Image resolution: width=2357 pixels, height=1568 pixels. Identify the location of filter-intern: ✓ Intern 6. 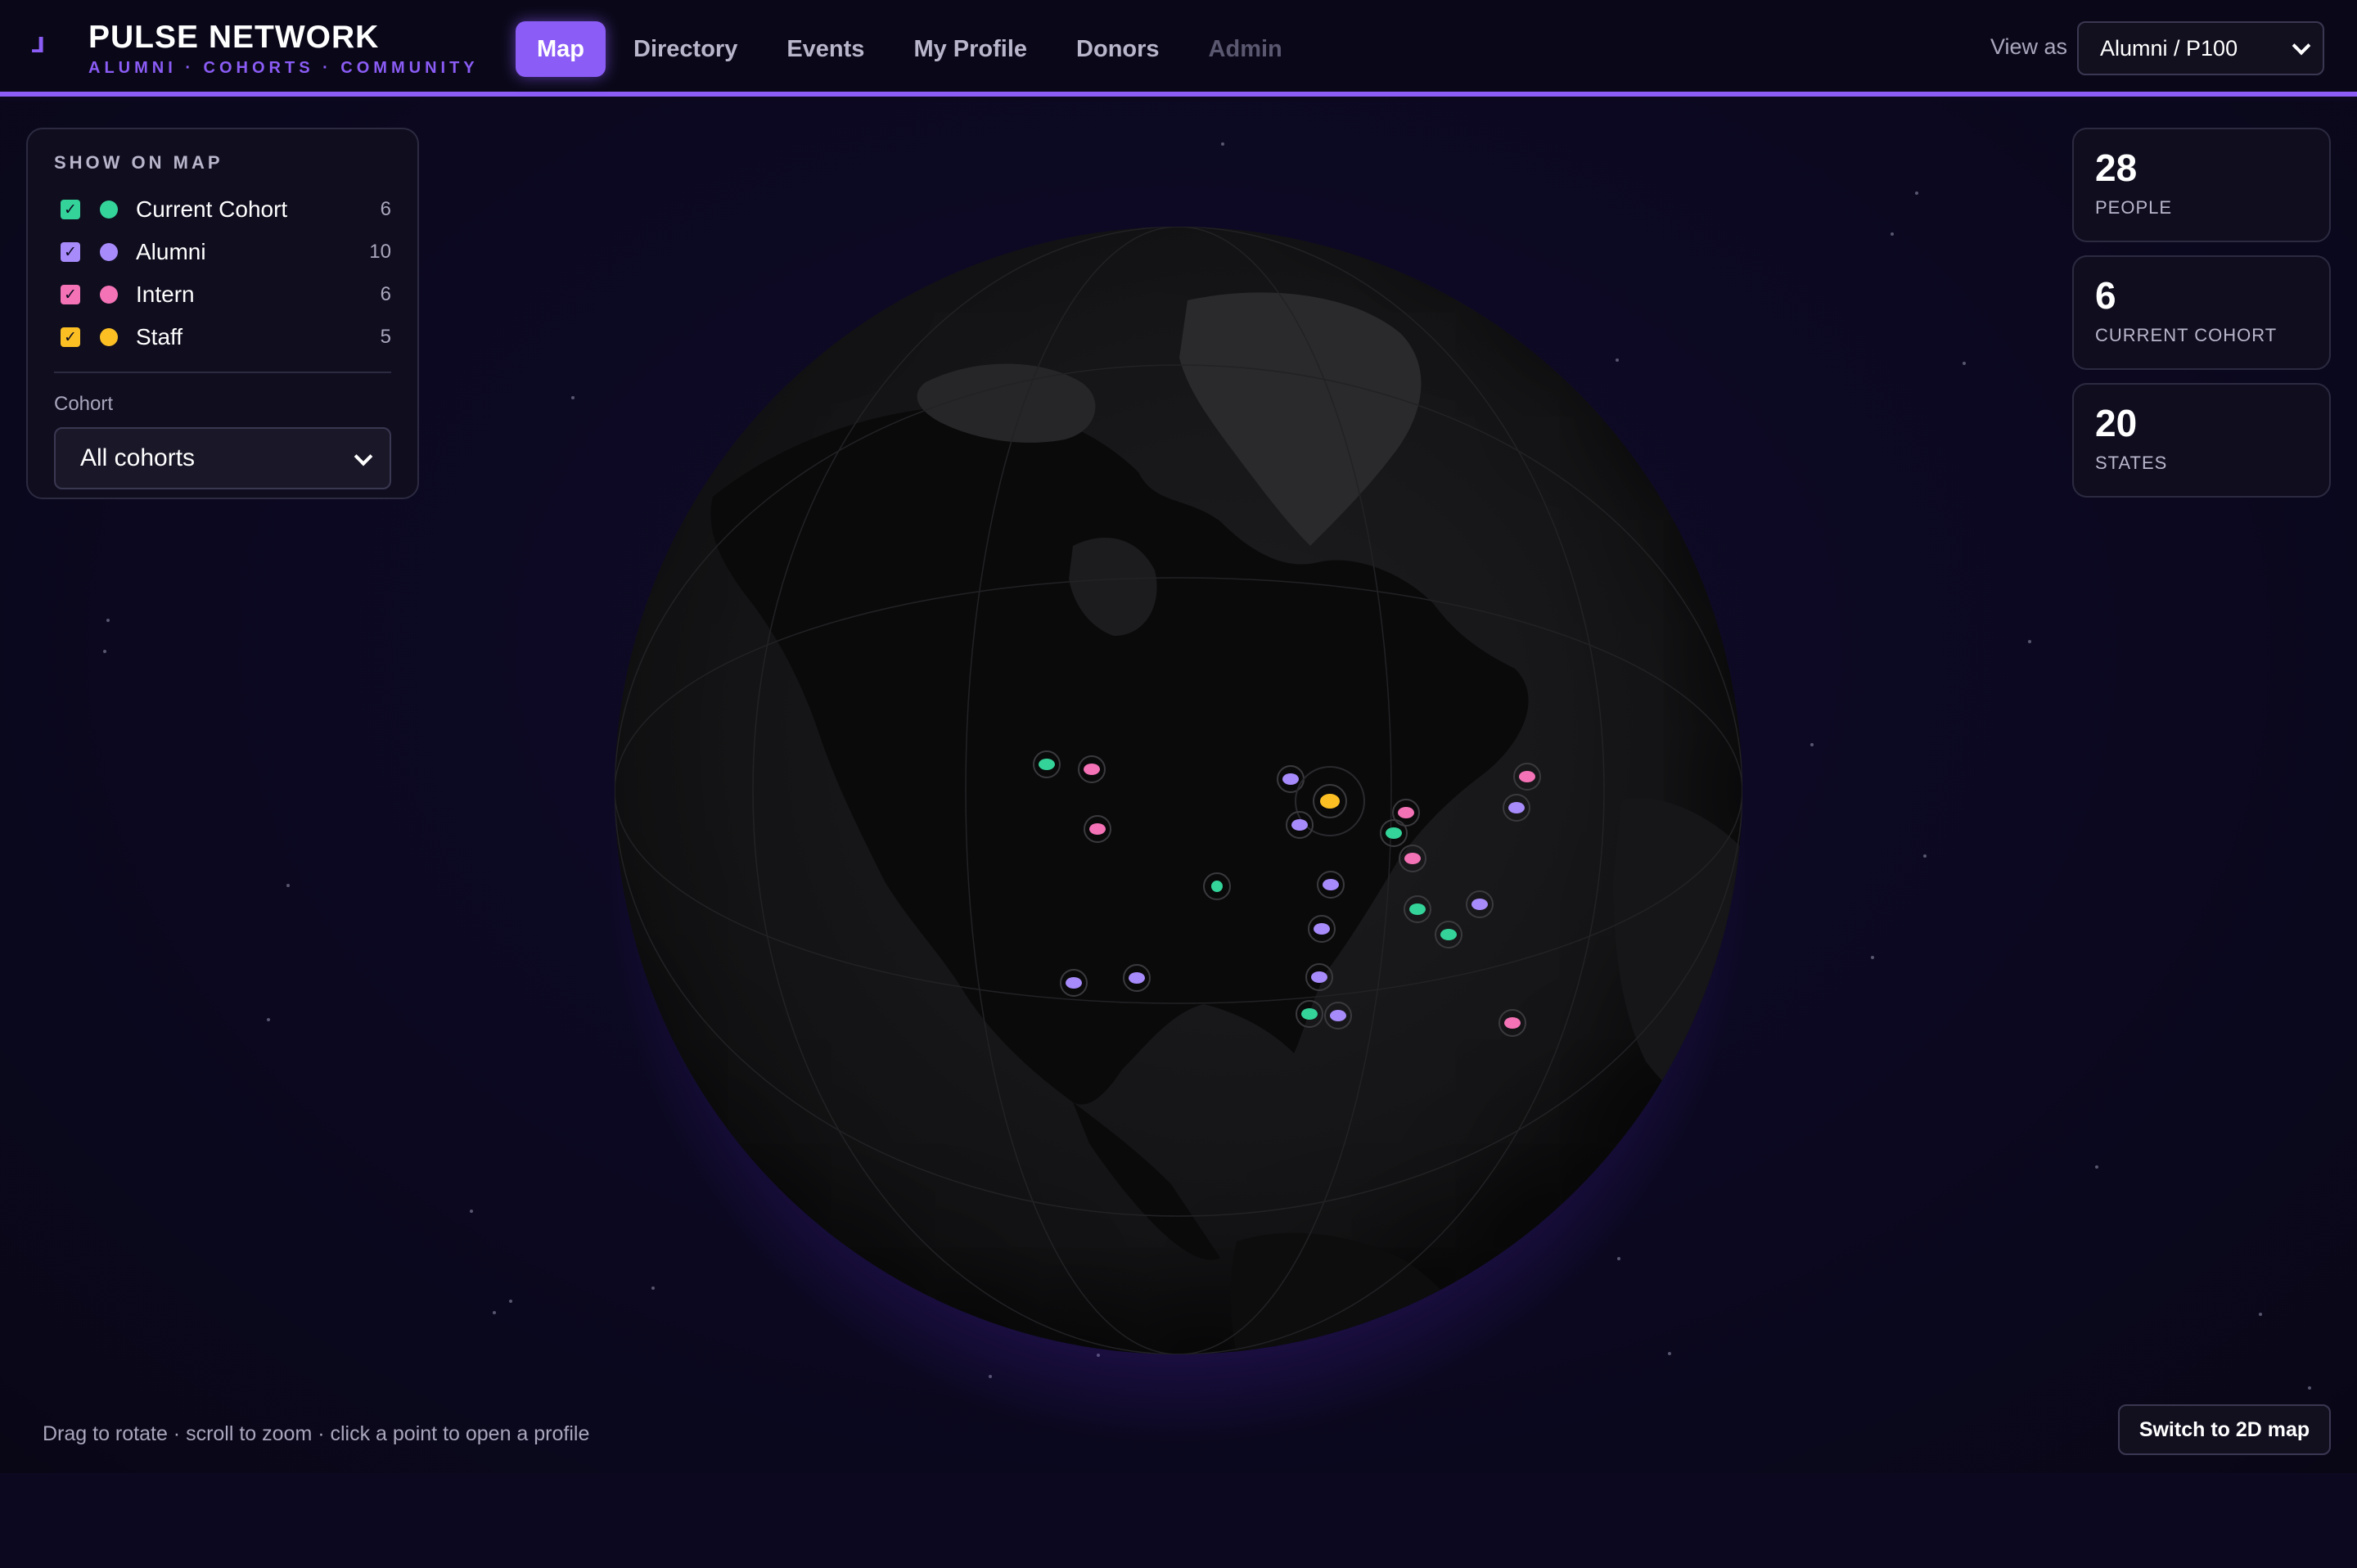
(223, 294).